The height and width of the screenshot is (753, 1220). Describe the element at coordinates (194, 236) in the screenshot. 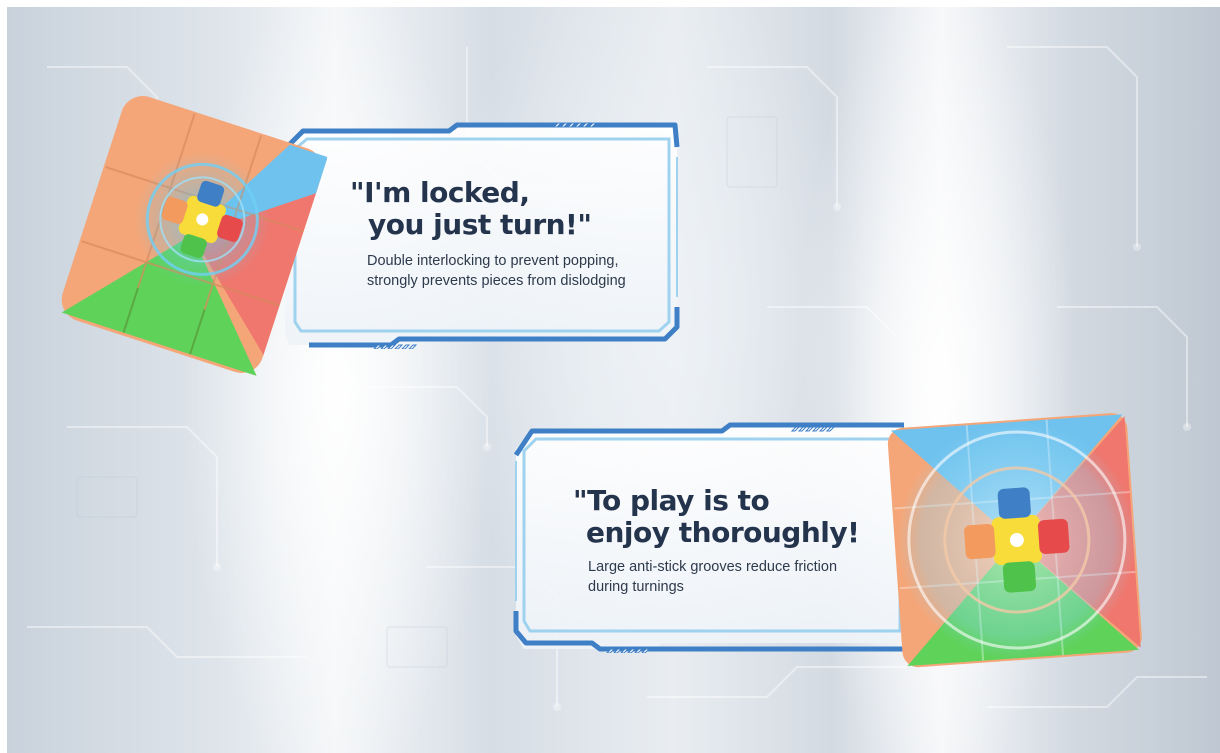

I see `puzzle-cube-image-left` at that location.